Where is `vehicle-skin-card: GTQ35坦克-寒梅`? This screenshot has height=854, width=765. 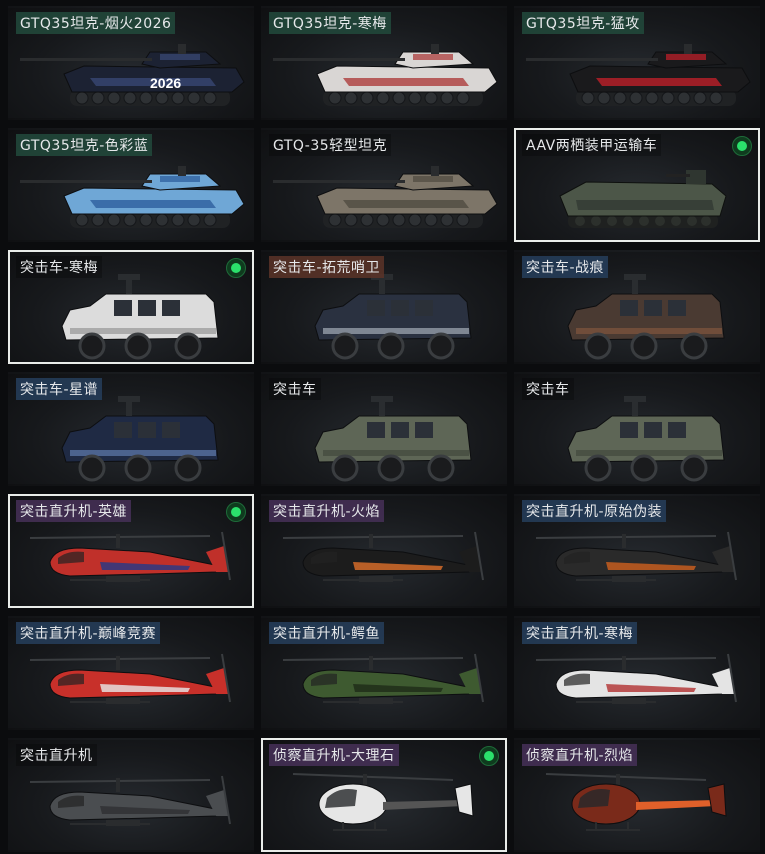
vehicle-skin-card: GTQ35坦克-寒梅 is located at coordinates (384, 63).